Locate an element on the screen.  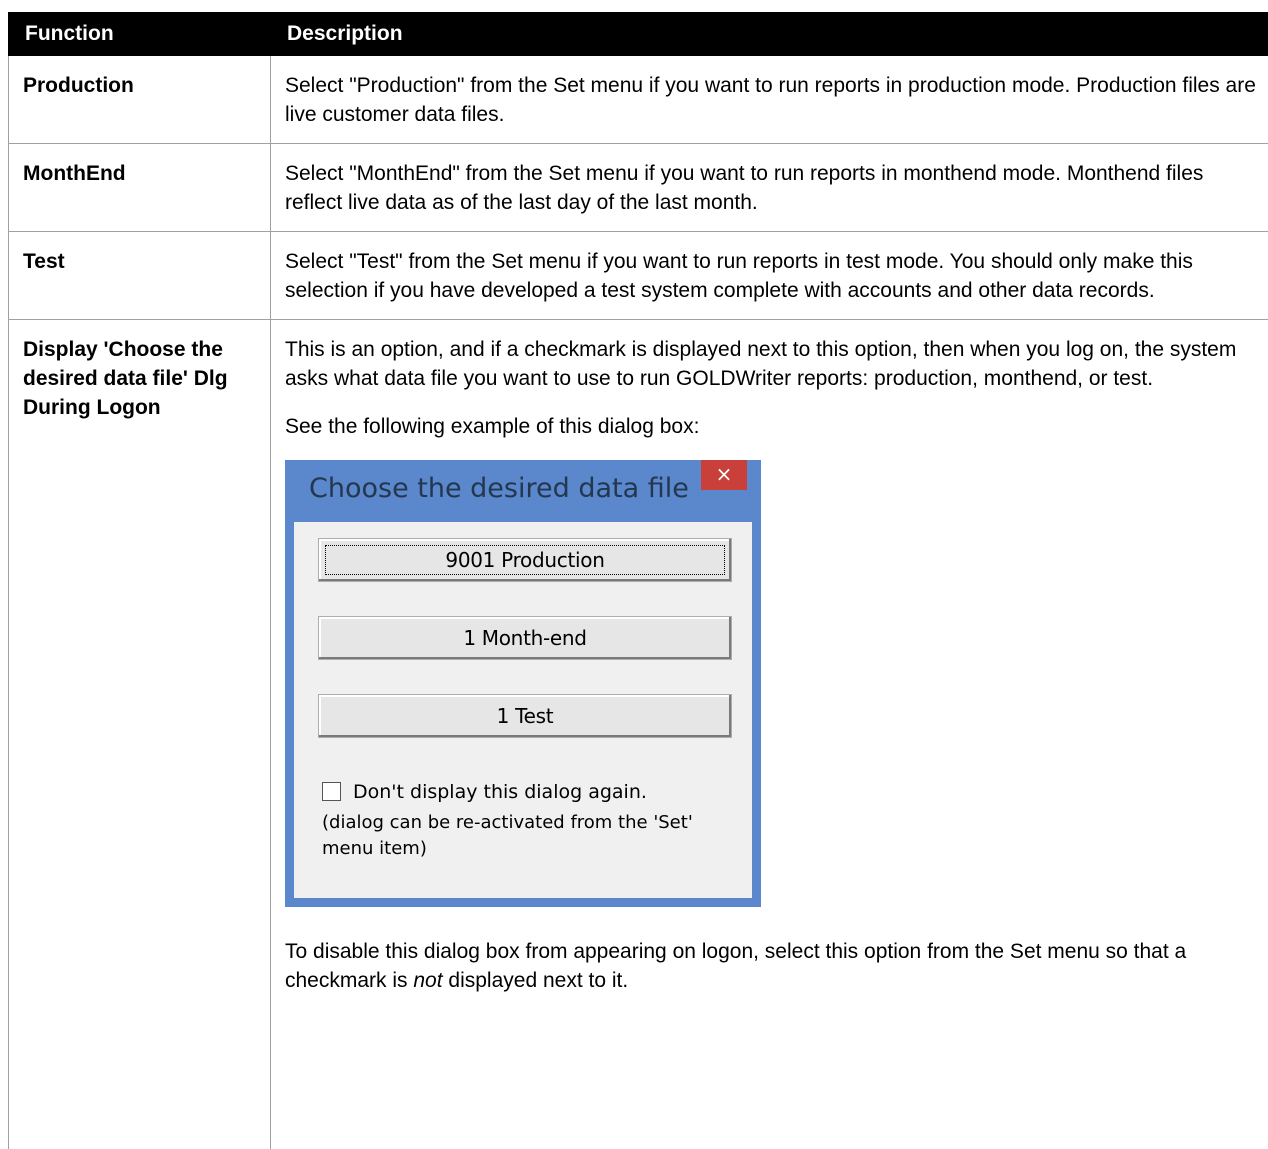
production-button-label: 9001 Production is located at coordinates (524, 560).